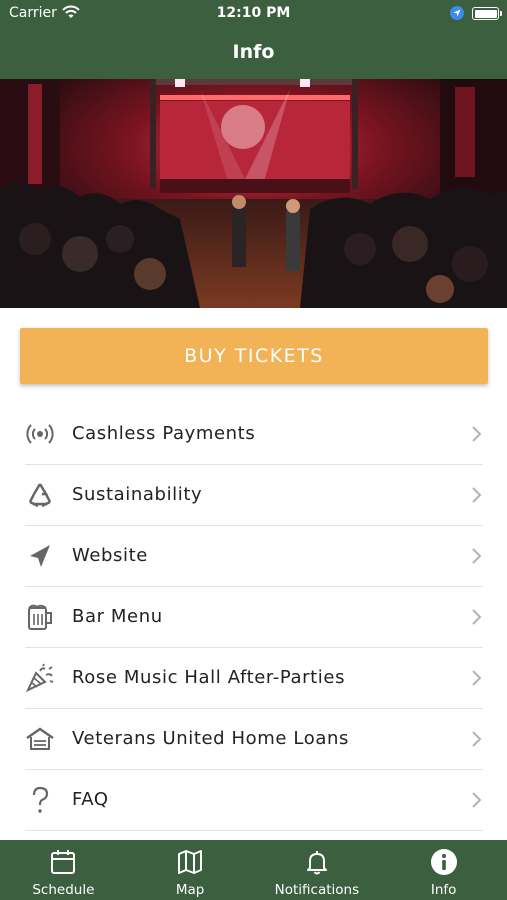 Image resolution: width=507 pixels, height=900 pixels. What do you see at coordinates (254, 356) in the screenshot?
I see `buy-tickets-button: BUY TICKETS` at bounding box center [254, 356].